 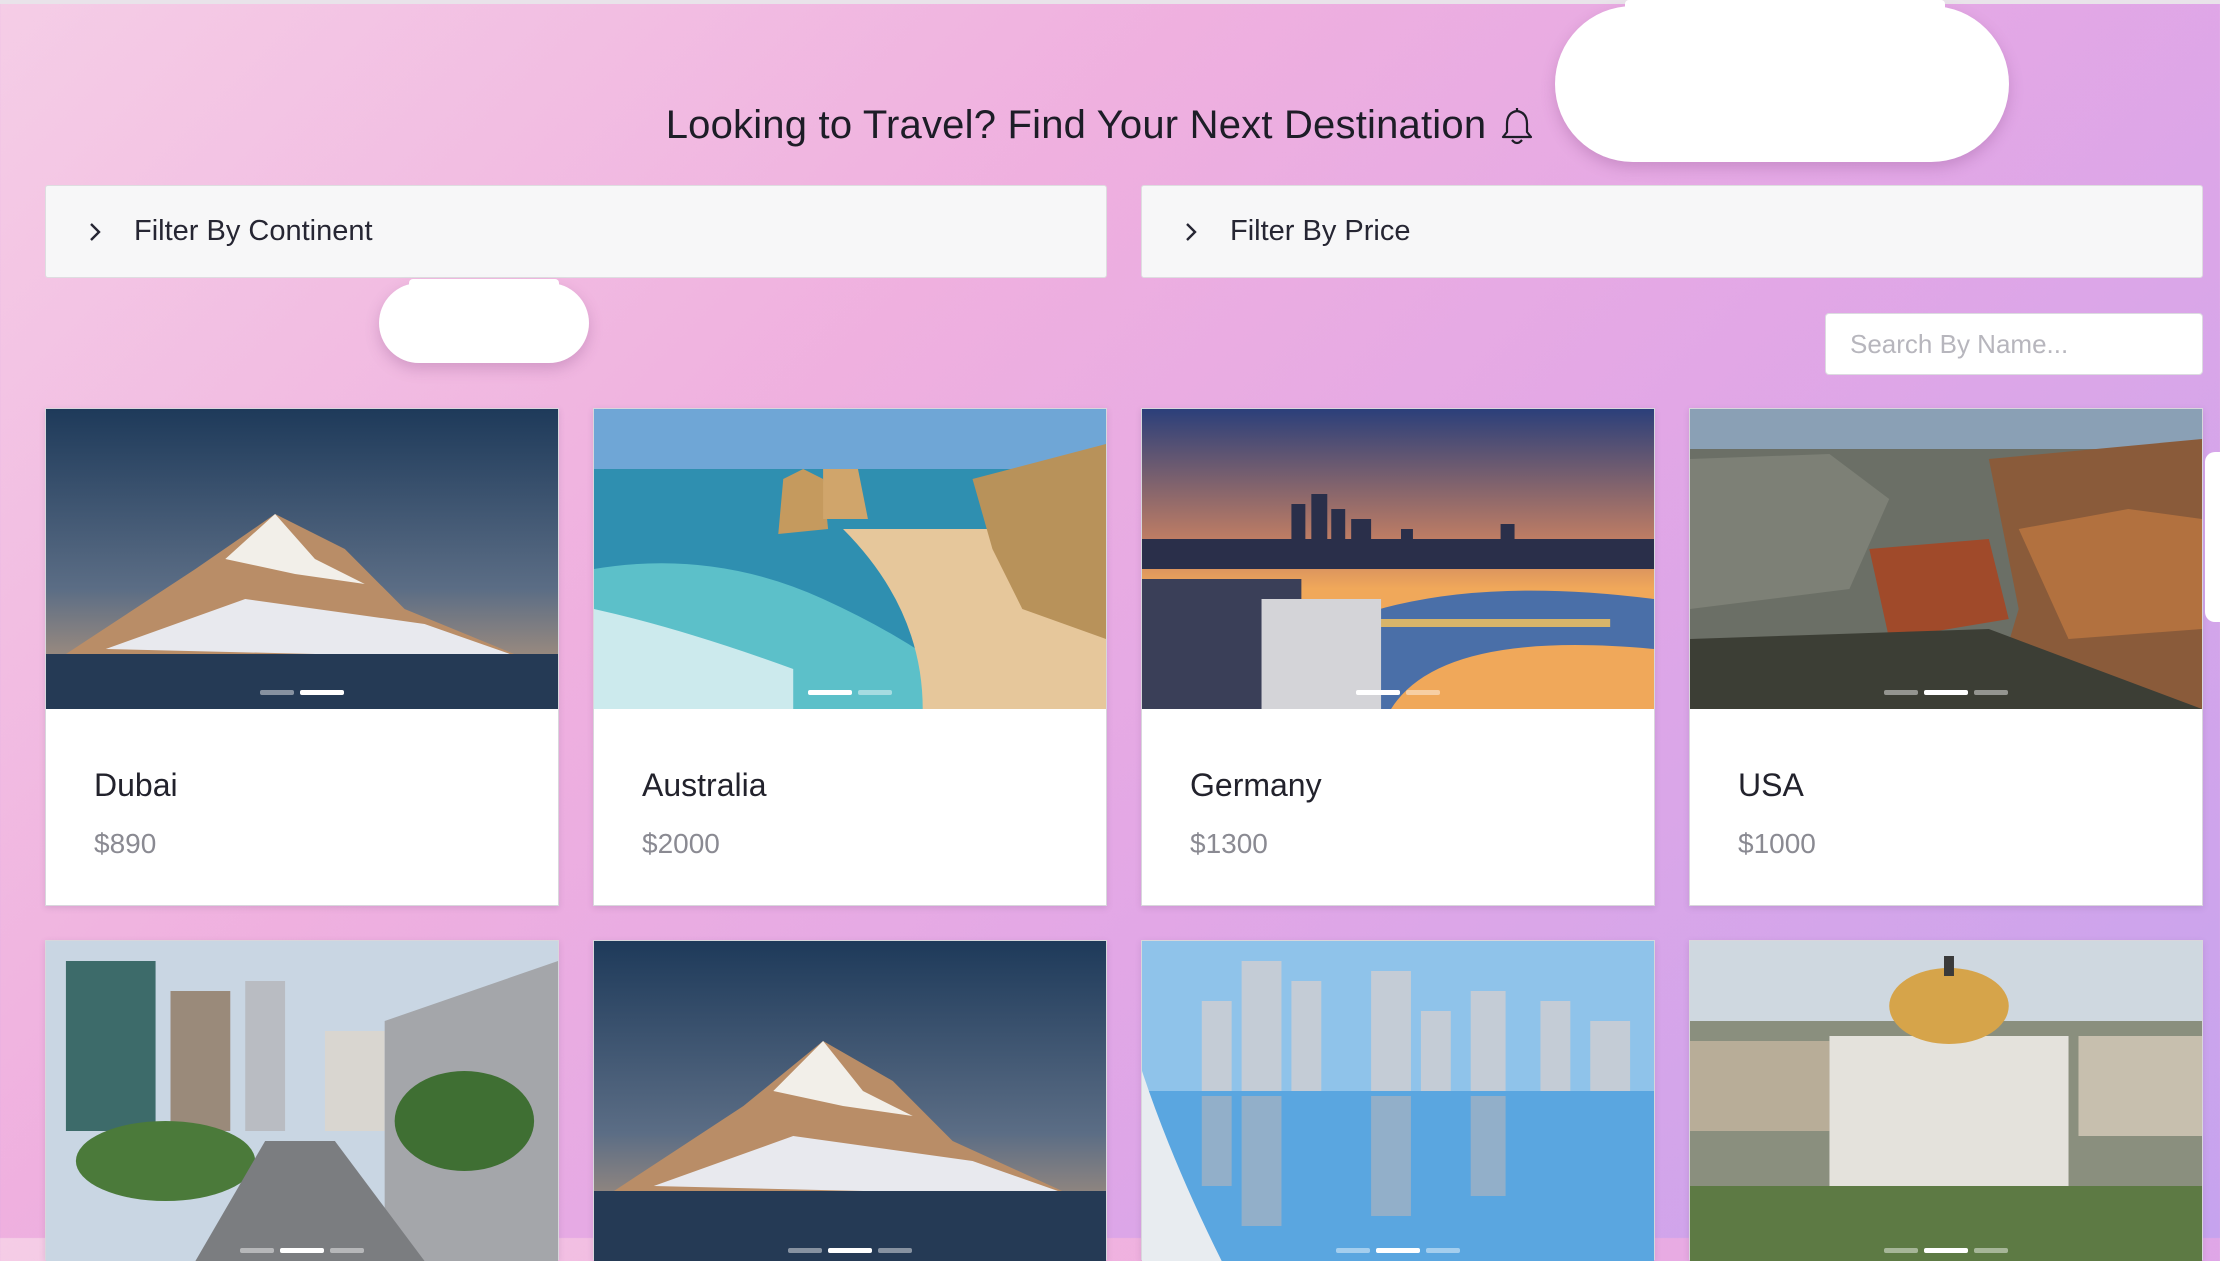 What do you see at coordinates (125, 843) in the screenshot?
I see `destination-price: $890` at bounding box center [125, 843].